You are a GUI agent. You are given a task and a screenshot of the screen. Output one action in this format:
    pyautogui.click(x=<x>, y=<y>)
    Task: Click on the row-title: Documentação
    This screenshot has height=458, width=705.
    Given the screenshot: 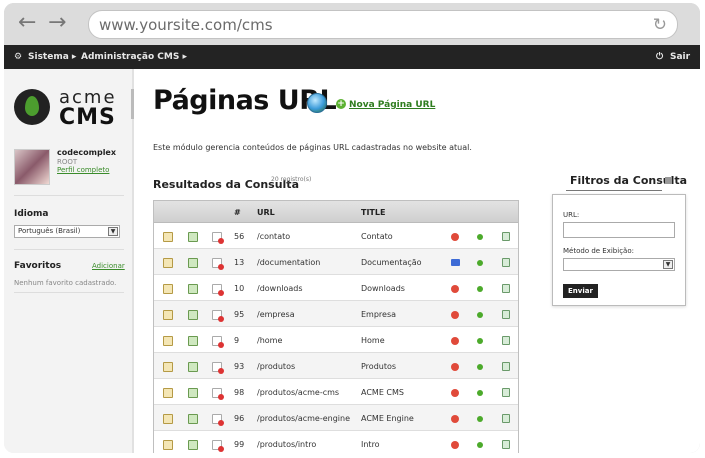 What is the action you would take?
    pyautogui.click(x=391, y=262)
    